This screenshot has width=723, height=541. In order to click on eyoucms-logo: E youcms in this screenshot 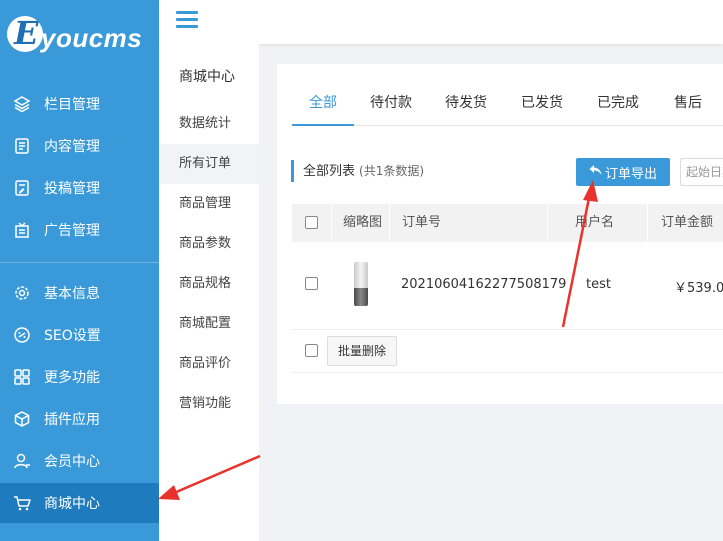, I will do `click(77, 36)`.